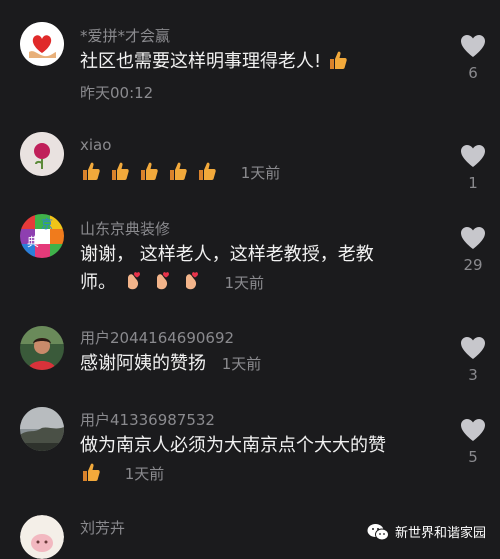 The image size is (500, 559). Describe the element at coordinates (125, 35) in the screenshot. I see `comment-username: *爱拼*才会赢` at that location.